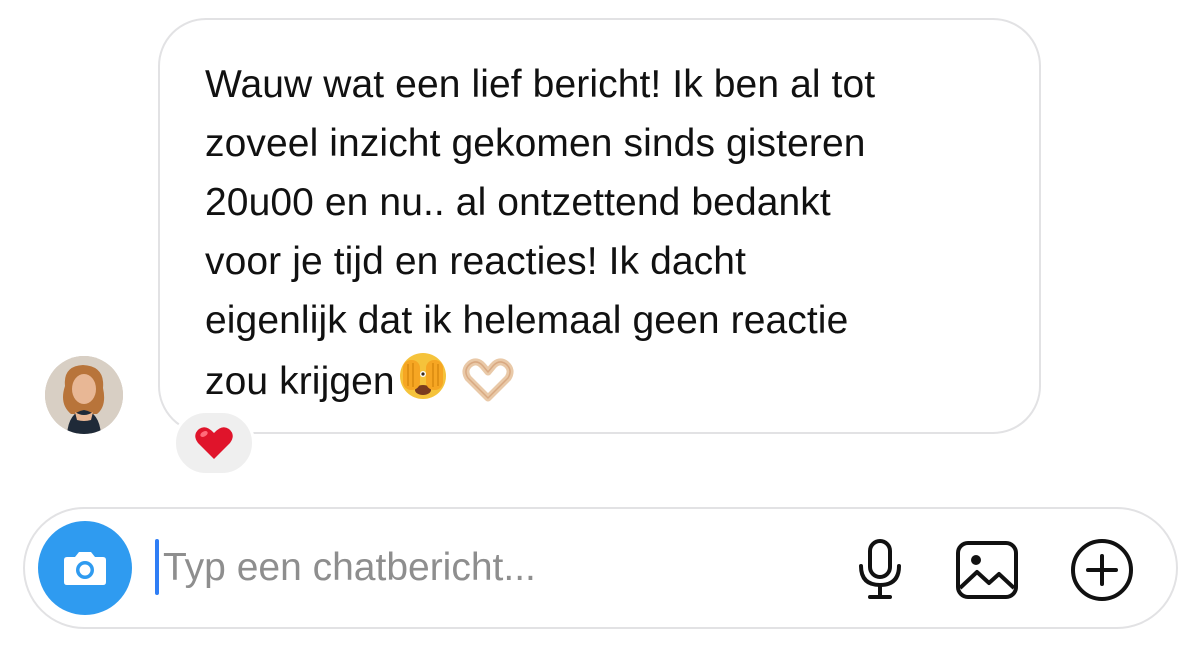  Describe the element at coordinates (527, 320) in the screenshot. I see `message-line: eigenlijk dat ik helemaal geen reactie` at that location.